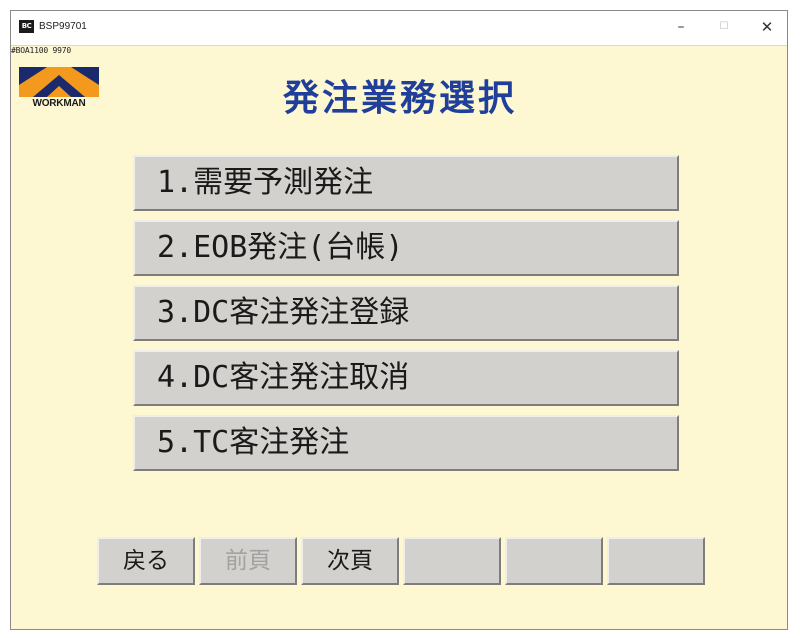 Image resolution: width=800 pixels, height=638 pixels. I want to click on back-button: 戻る, so click(146, 561).